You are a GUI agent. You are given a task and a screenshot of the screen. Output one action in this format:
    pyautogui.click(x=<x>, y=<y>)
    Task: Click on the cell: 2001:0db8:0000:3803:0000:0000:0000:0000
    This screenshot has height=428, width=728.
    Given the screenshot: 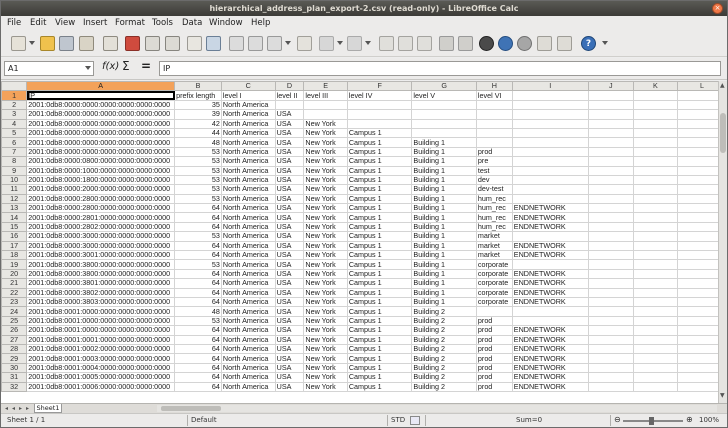 What is the action you would take?
    pyautogui.click(x=101, y=302)
    